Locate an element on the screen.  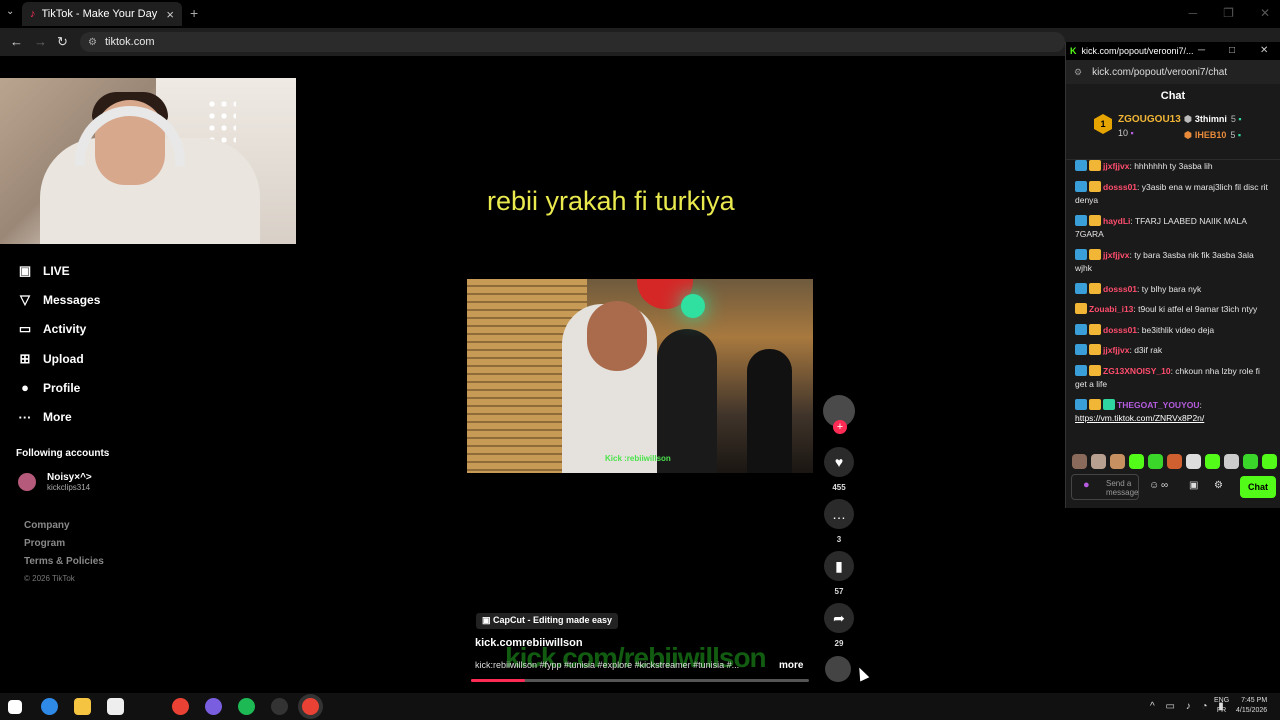
save-button: ▮ is located at coordinates (839, 566).